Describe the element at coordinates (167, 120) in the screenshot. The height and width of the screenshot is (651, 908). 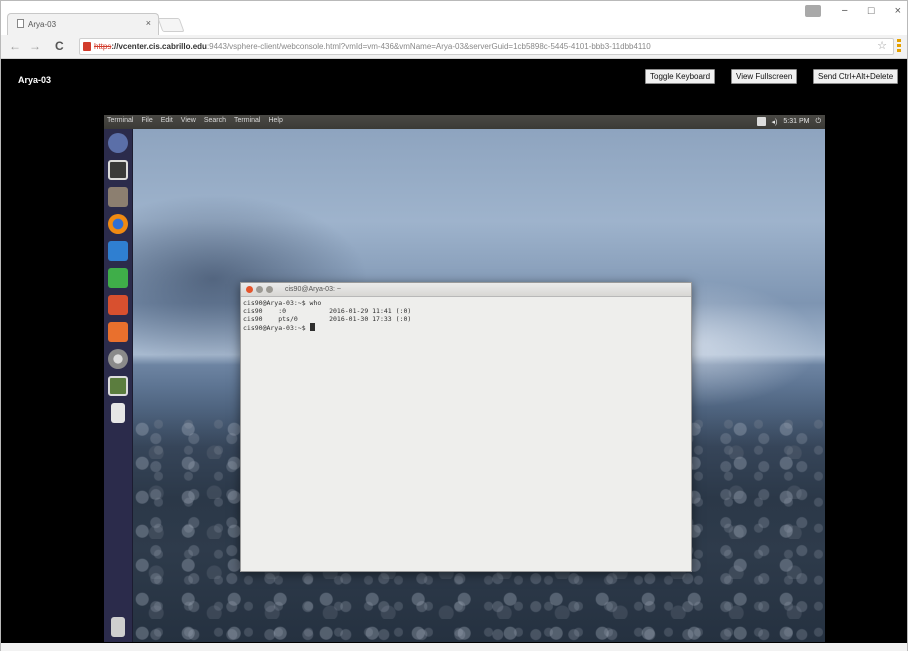
I see `menu-edit: Edit` at that location.